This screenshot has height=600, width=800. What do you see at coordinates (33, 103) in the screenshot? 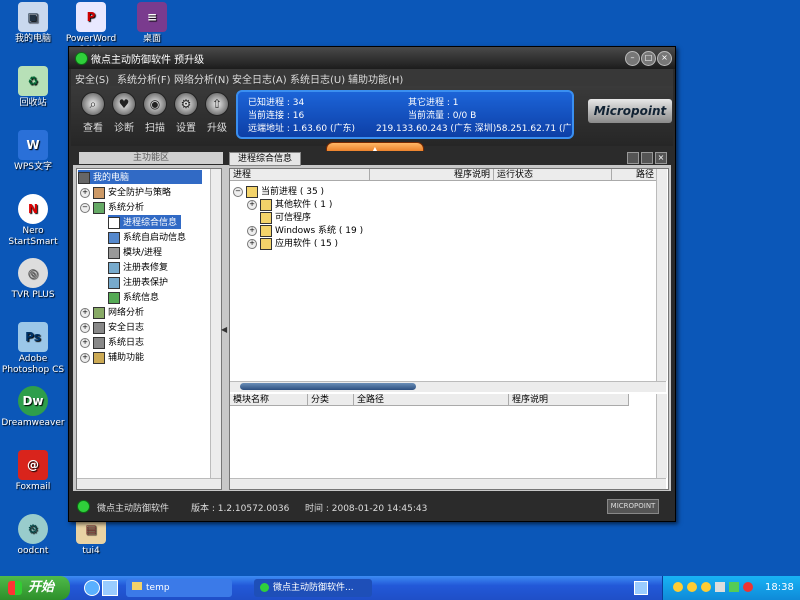
I see `desktop-icon-label: 回收站` at bounding box center [33, 103].